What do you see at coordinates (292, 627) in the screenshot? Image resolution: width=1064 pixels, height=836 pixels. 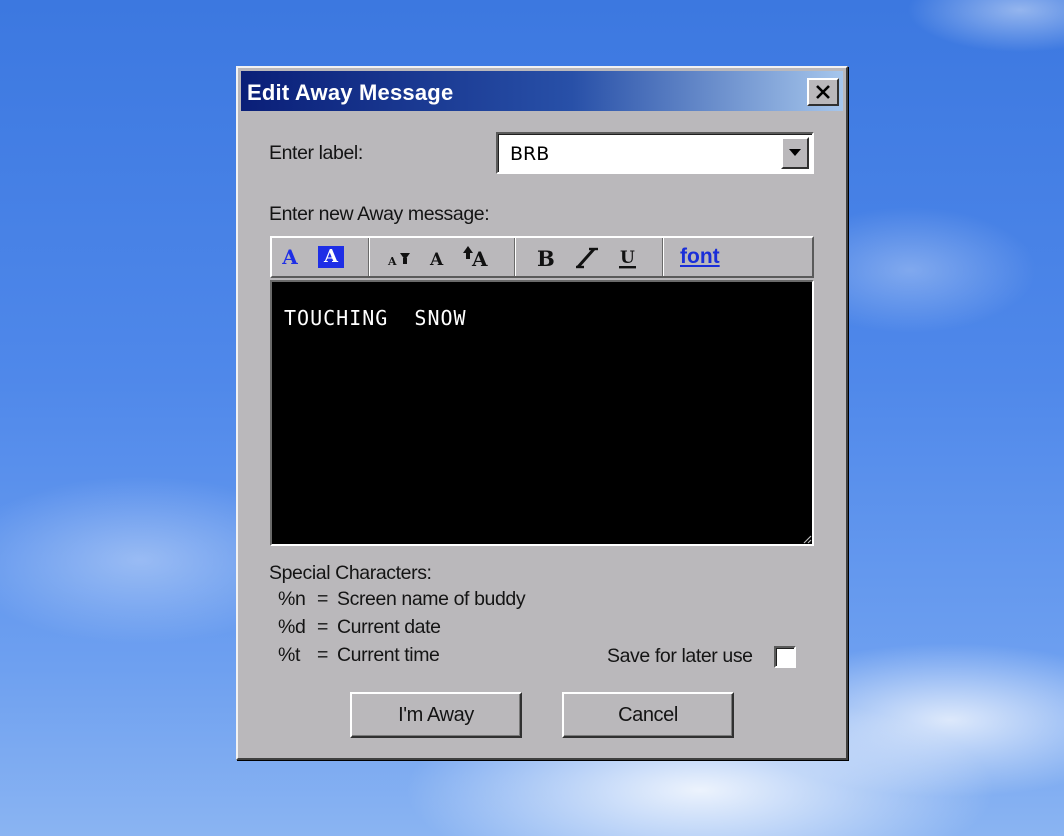 I see `special-char-code: %d` at bounding box center [292, 627].